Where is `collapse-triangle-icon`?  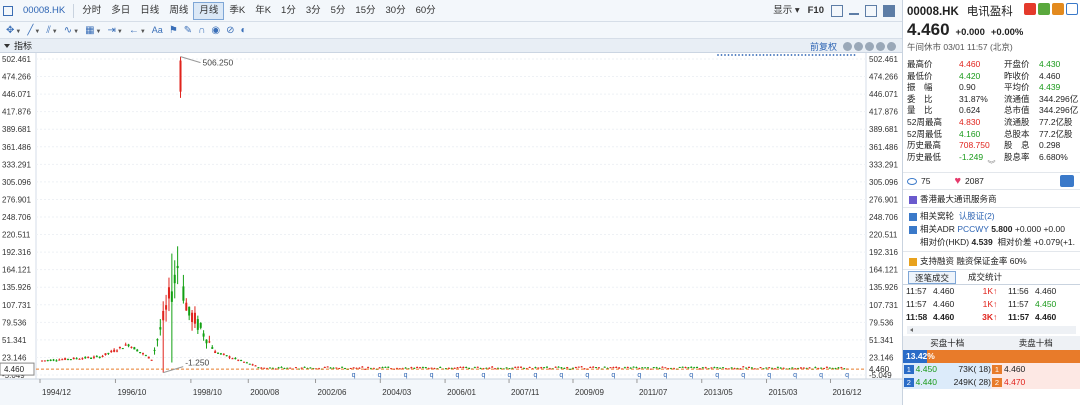 collapse-triangle-icon is located at coordinates (7, 45).